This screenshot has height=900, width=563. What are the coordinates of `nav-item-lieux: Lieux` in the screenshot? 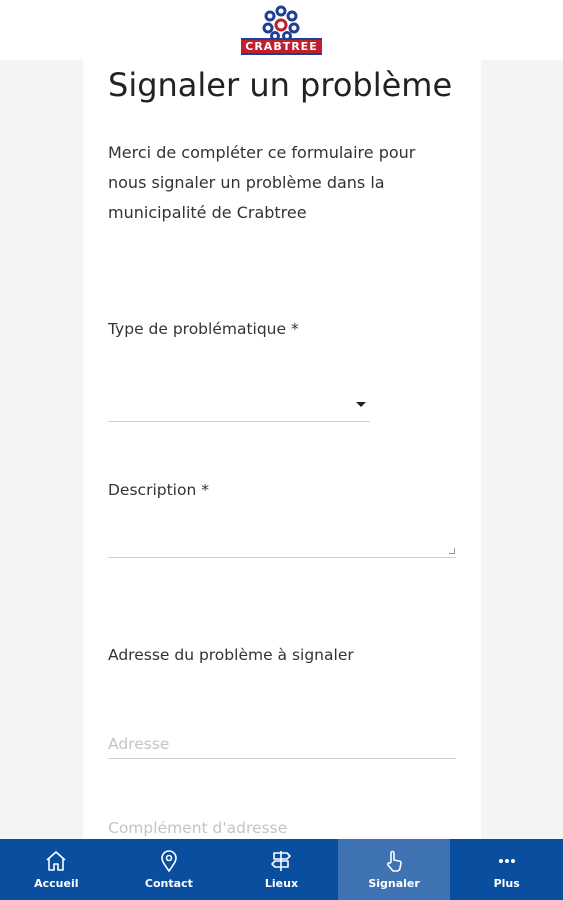 It's located at (281, 869).